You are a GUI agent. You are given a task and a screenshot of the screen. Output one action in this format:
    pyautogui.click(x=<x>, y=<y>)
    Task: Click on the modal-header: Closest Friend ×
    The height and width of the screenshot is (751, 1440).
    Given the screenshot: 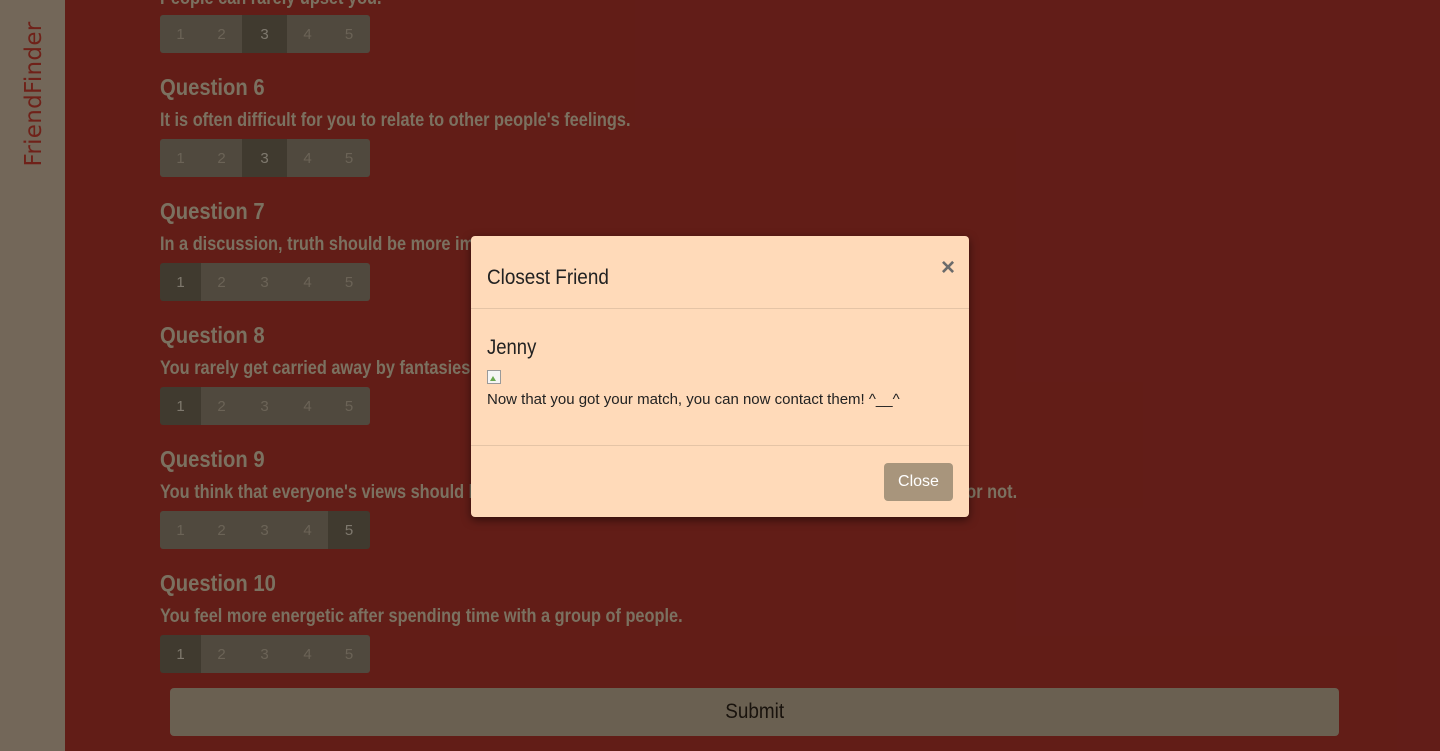 What is the action you would take?
    pyautogui.click(x=720, y=272)
    